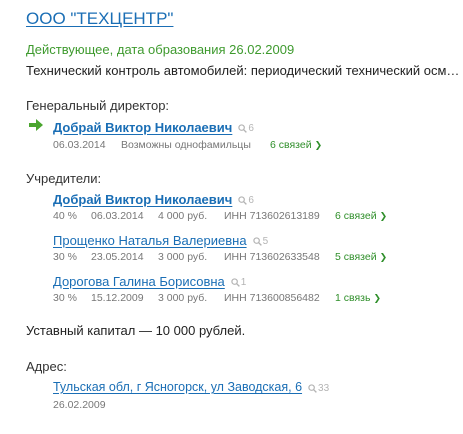 This screenshot has width=463, height=434. I want to click on director-search: 6, so click(246, 128).